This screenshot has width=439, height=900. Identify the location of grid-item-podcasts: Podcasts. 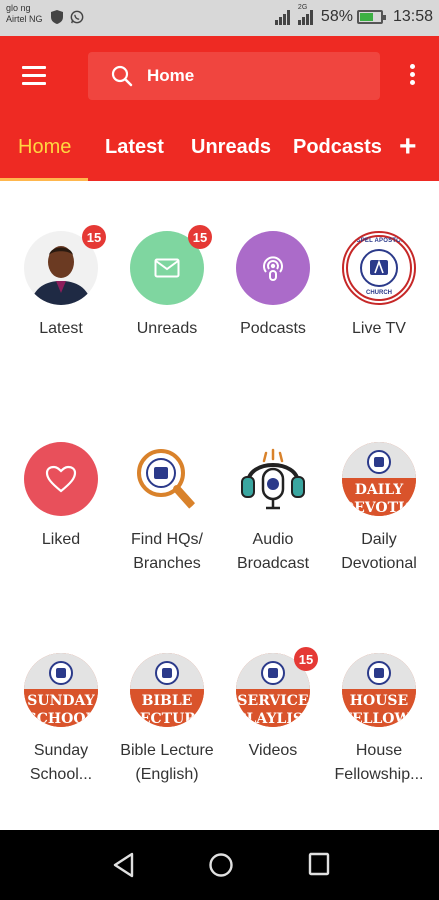
(273, 286).